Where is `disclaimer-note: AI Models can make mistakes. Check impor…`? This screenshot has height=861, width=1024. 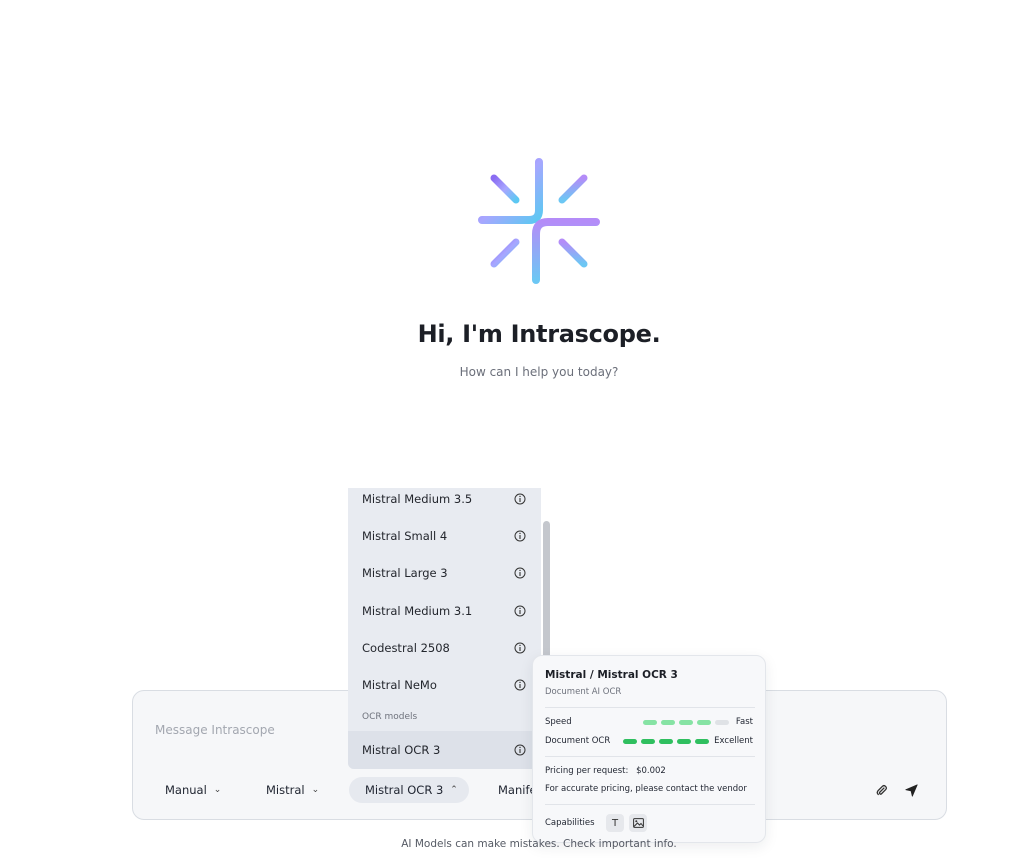
disclaimer-note: AI Models can make mistakes. Check impor… is located at coordinates (539, 844).